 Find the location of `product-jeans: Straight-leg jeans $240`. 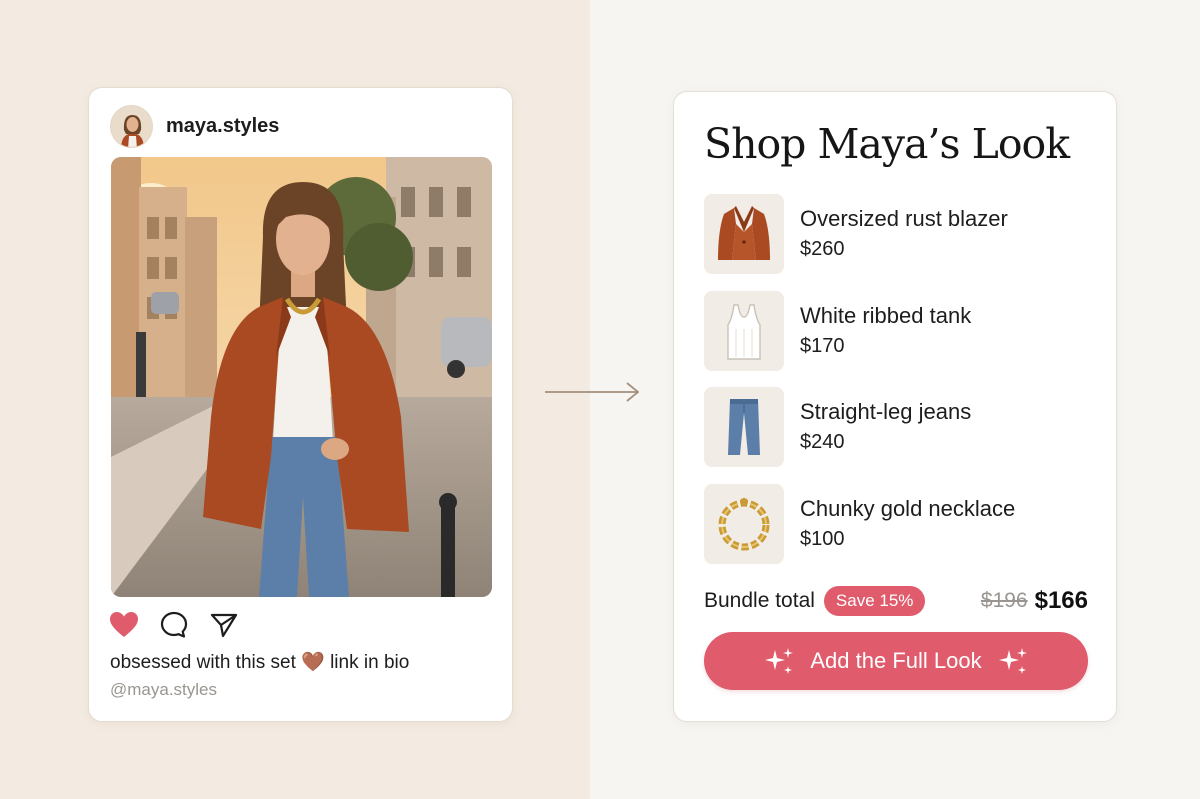

product-jeans: Straight-leg jeans $240 is located at coordinates (899, 427).